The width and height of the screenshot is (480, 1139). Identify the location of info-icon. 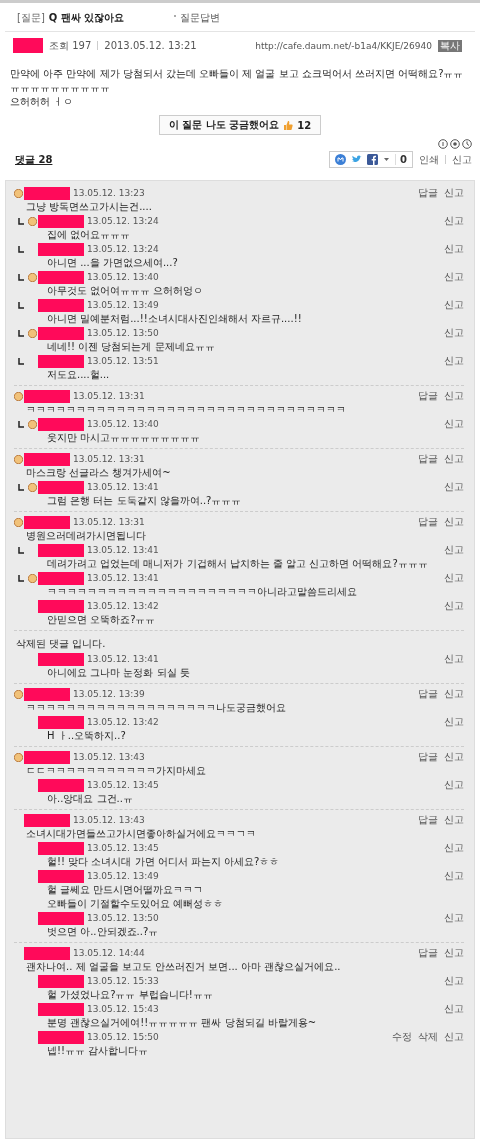
(443, 144).